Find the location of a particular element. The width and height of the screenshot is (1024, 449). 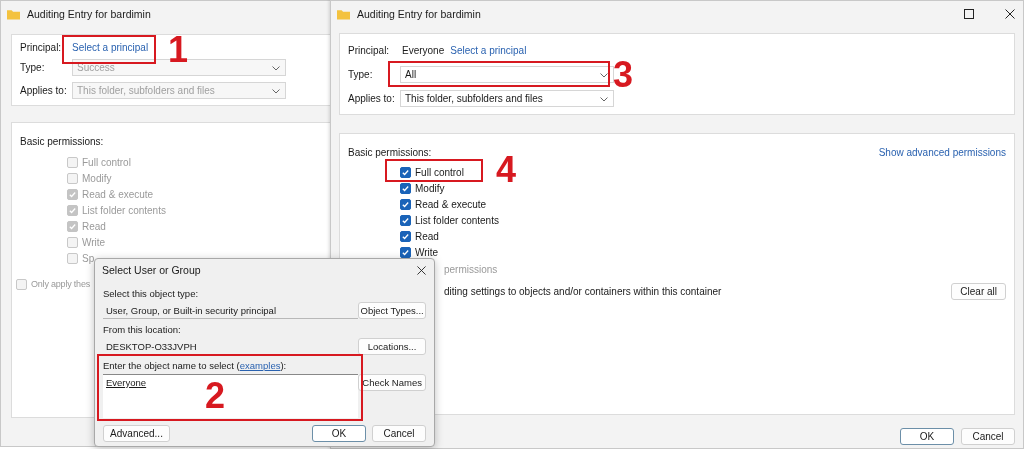

object-type-field: User, Group, or Built-in security principal is located at coordinates (231, 310).